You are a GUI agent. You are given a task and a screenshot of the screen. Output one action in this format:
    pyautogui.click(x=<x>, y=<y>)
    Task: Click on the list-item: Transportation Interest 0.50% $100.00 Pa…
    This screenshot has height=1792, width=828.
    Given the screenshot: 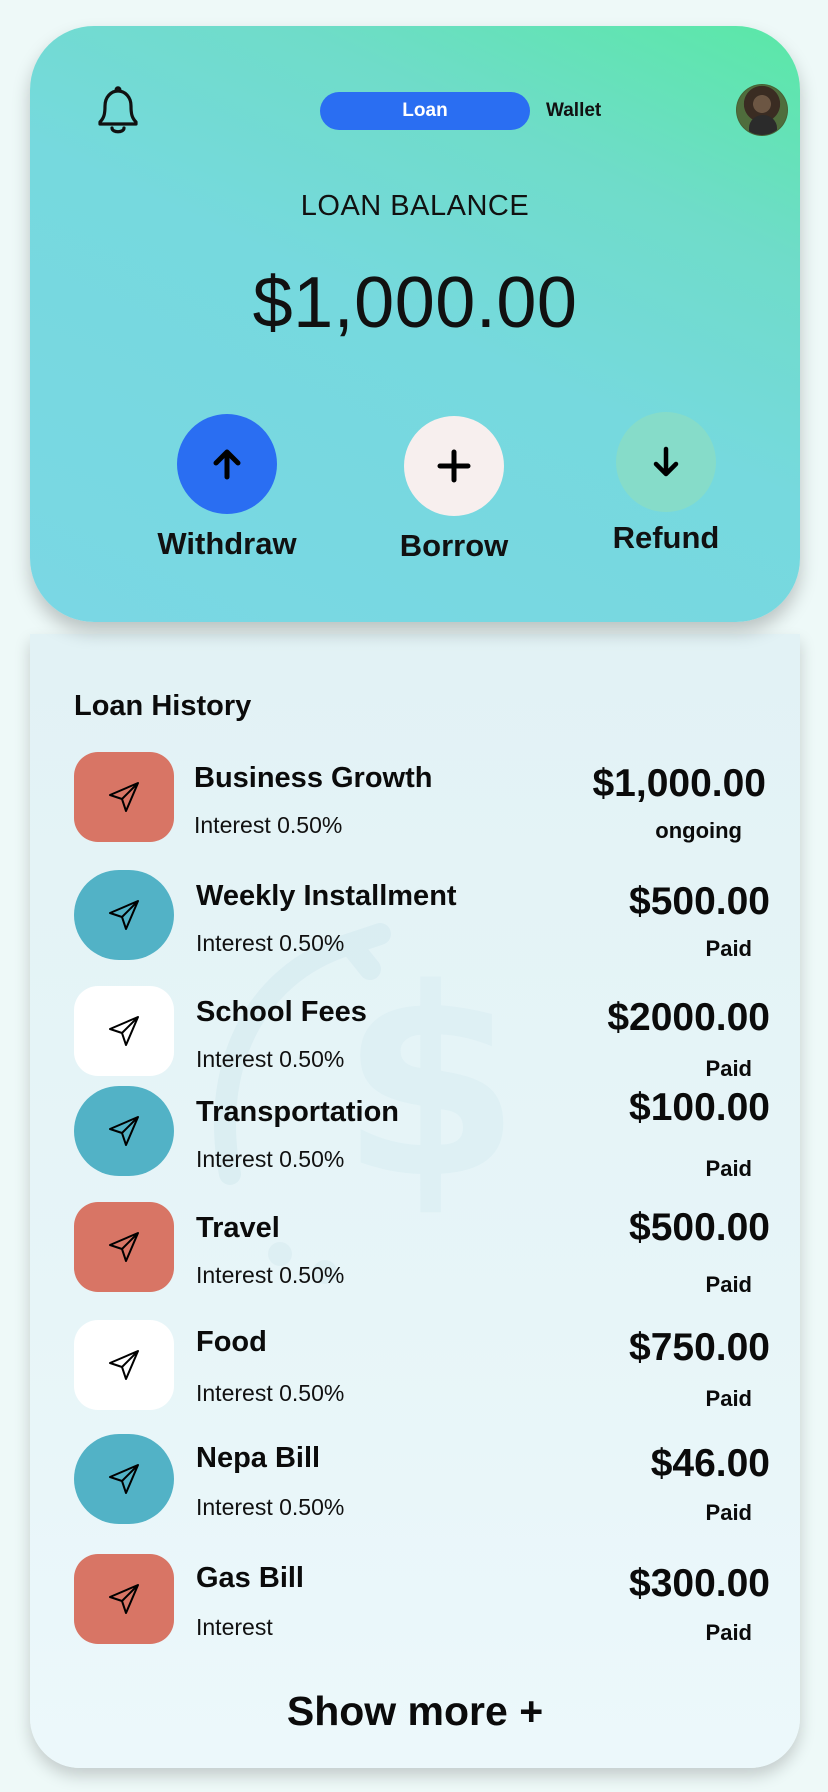 What is the action you would take?
    pyautogui.click(x=415, y=1136)
    